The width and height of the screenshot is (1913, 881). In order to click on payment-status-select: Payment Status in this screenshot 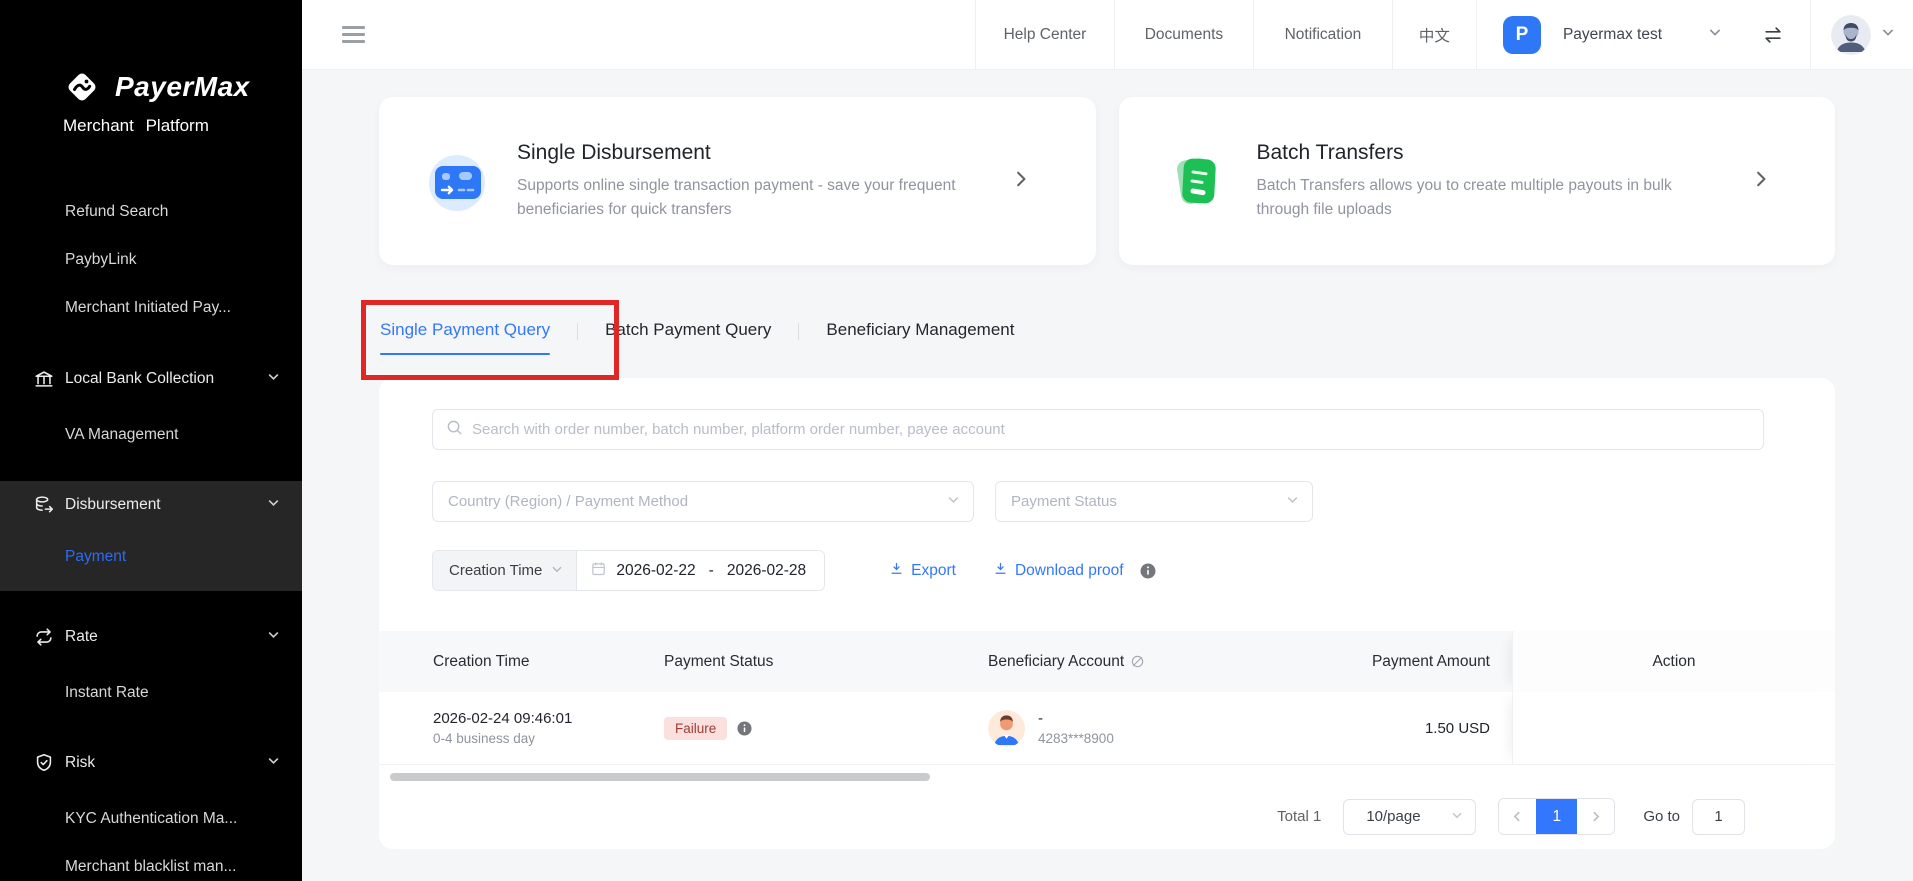, I will do `click(1154, 501)`.